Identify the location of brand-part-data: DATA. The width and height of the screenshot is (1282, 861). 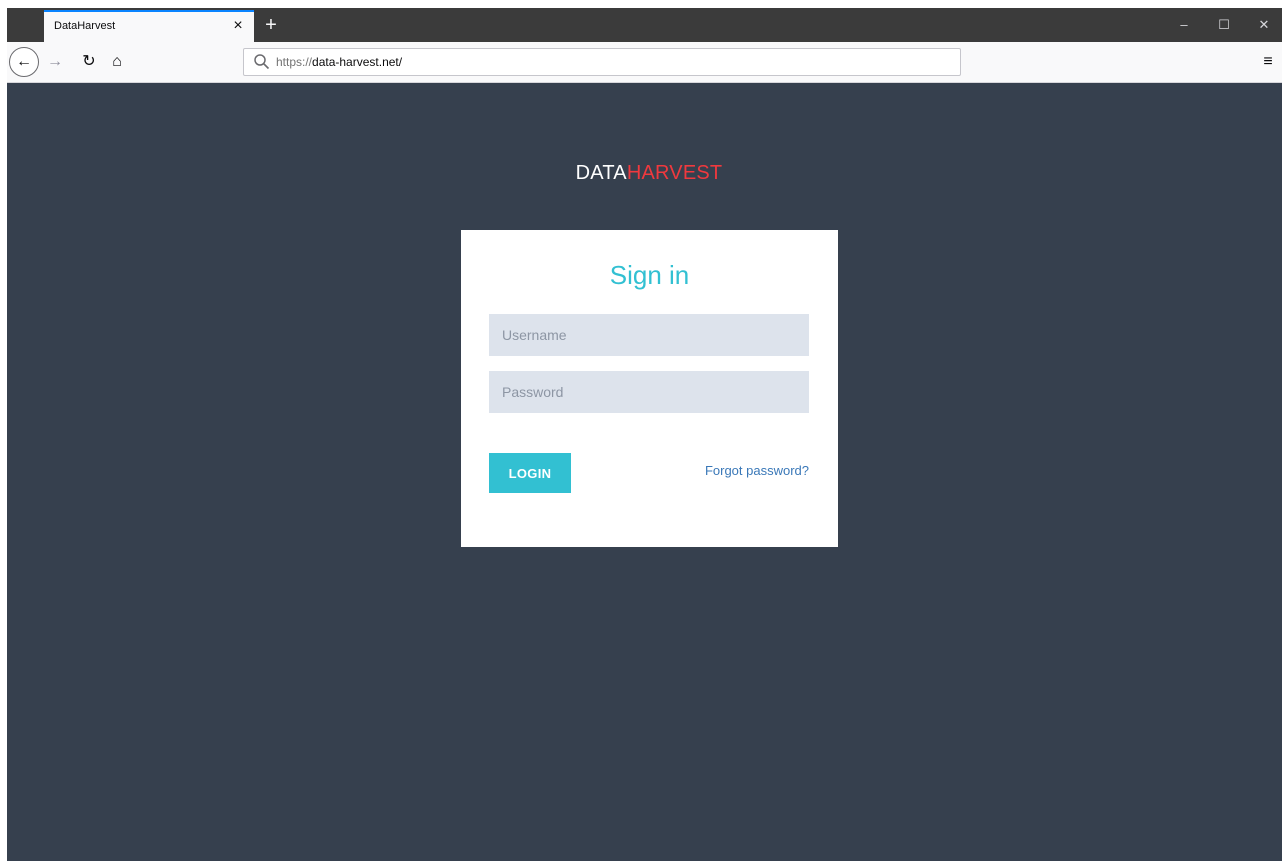
(601, 173).